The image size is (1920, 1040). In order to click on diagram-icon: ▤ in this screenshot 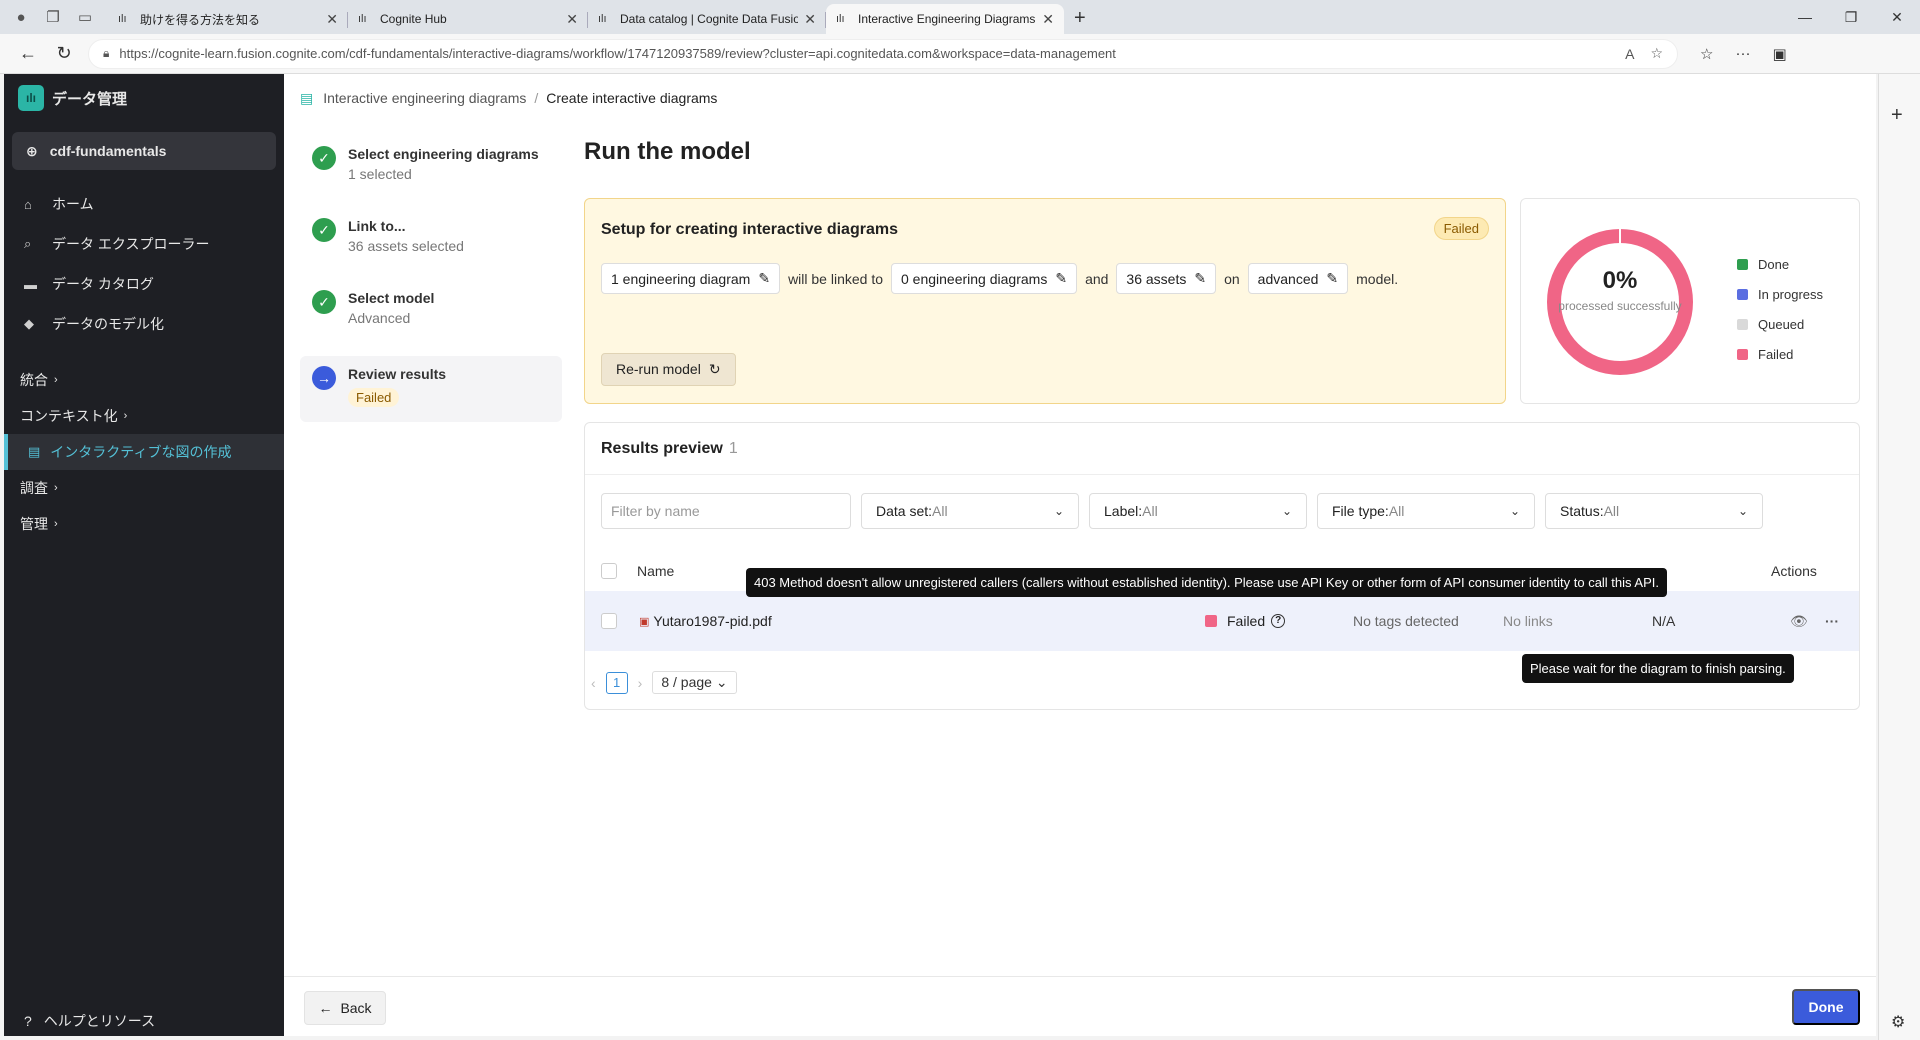, I will do `click(34, 451)`.